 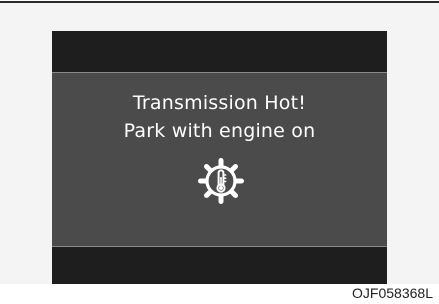 I want to click on transmission-temperature-warning-icon, so click(x=221, y=181).